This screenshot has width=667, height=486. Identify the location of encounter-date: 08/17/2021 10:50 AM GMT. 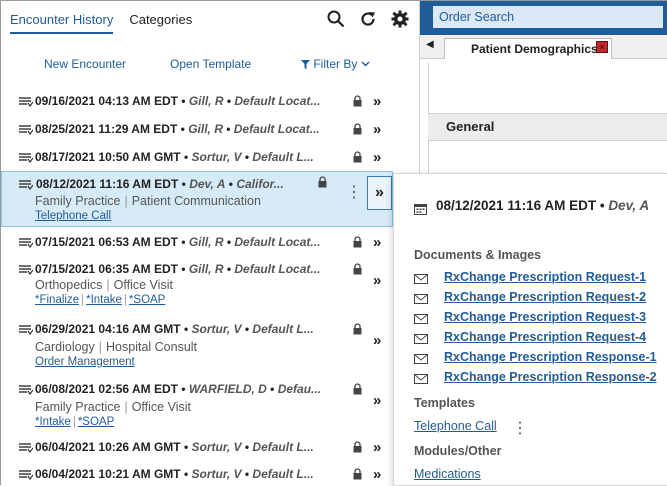
(108, 157).